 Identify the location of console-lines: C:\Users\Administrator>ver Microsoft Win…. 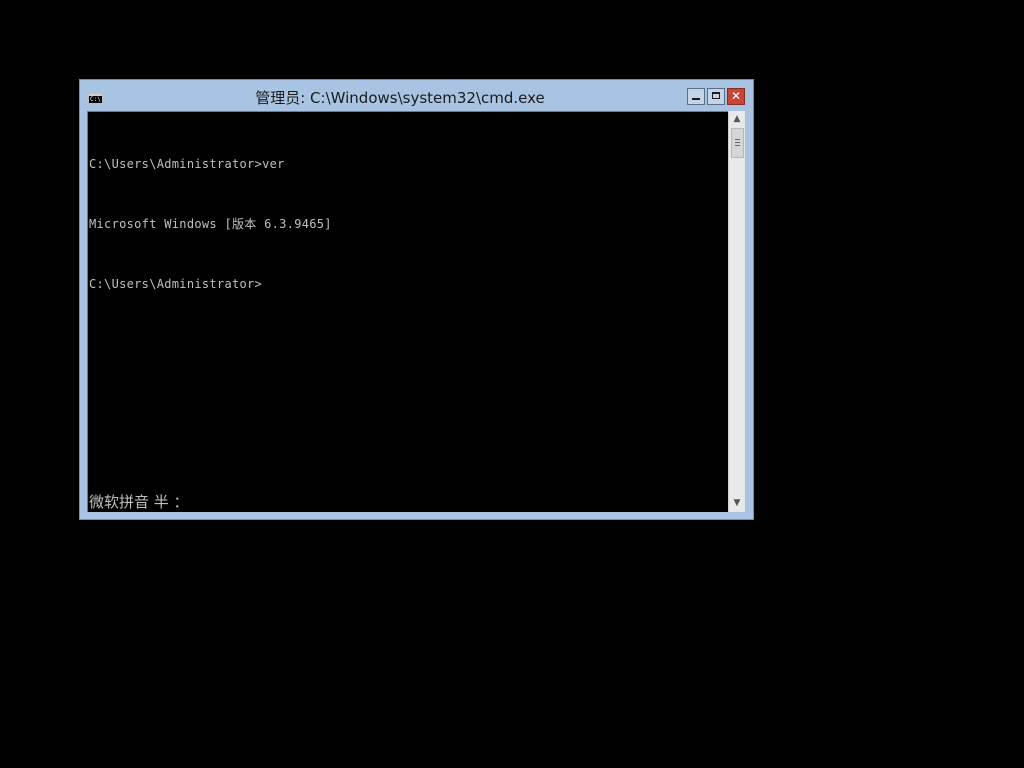
(210, 233).